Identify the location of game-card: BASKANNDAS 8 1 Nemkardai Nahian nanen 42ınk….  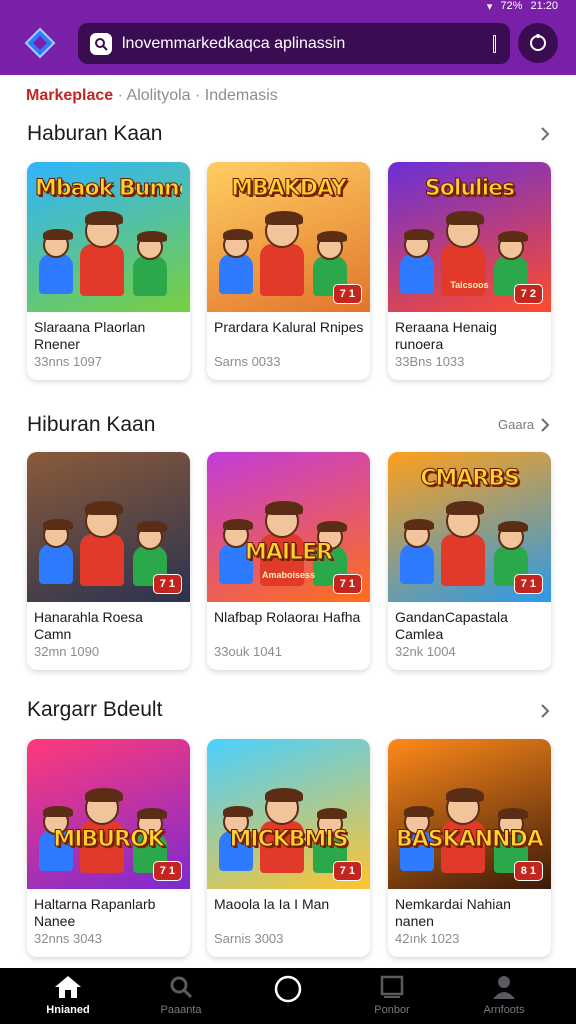
(469, 848).